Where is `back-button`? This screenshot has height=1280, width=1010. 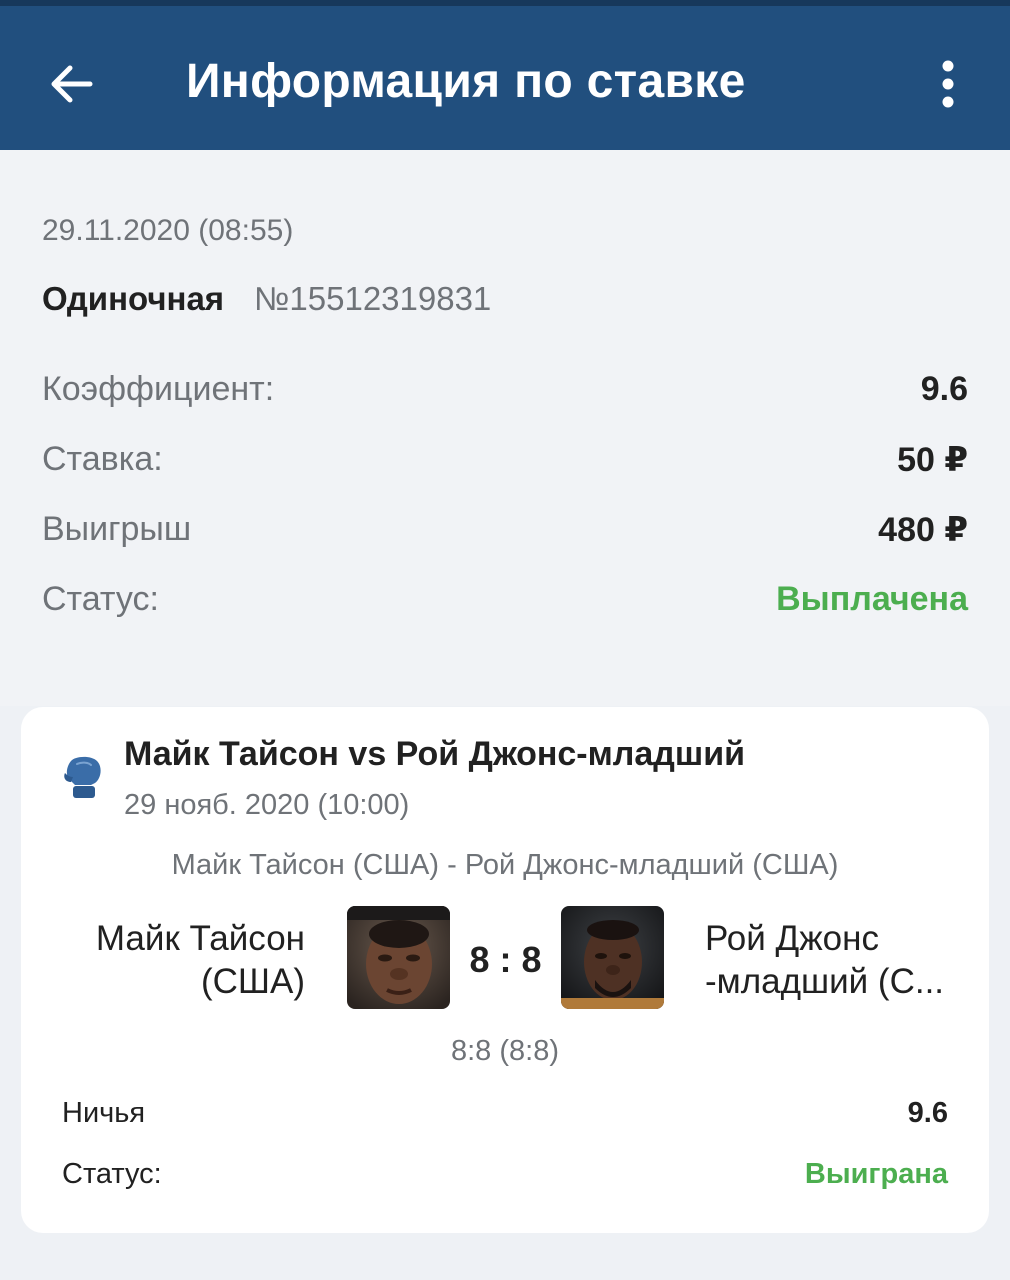 back-button is located at coordinates (70, 84).